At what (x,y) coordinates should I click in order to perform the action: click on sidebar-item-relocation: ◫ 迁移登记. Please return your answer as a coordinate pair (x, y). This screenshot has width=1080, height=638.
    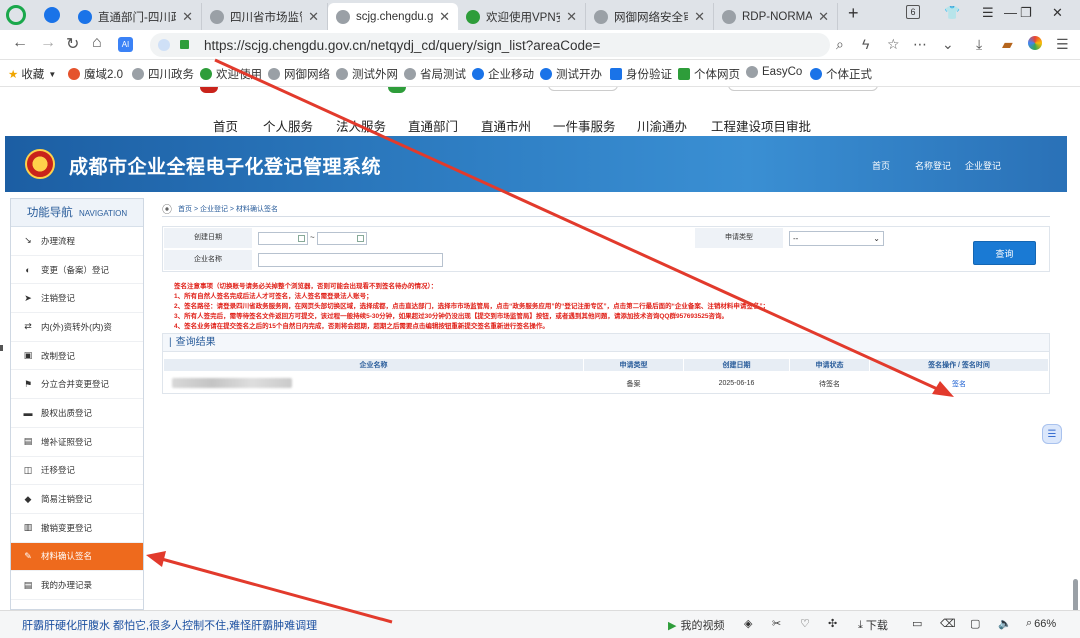
    Looking at the image, I should click on (77, 471).